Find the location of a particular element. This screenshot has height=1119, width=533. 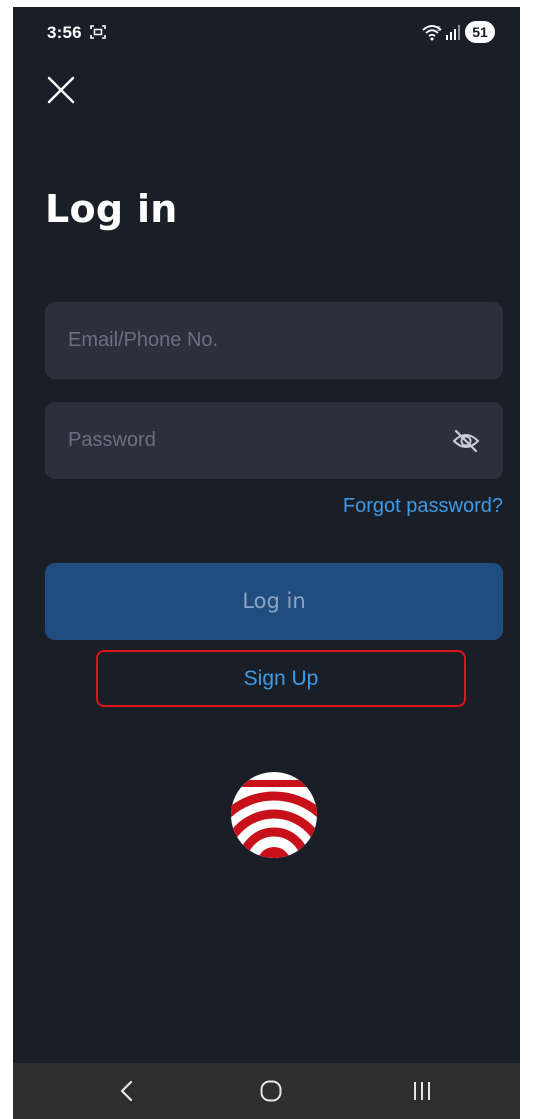

status-time: 3:56 is located at coordinates (64, 32).